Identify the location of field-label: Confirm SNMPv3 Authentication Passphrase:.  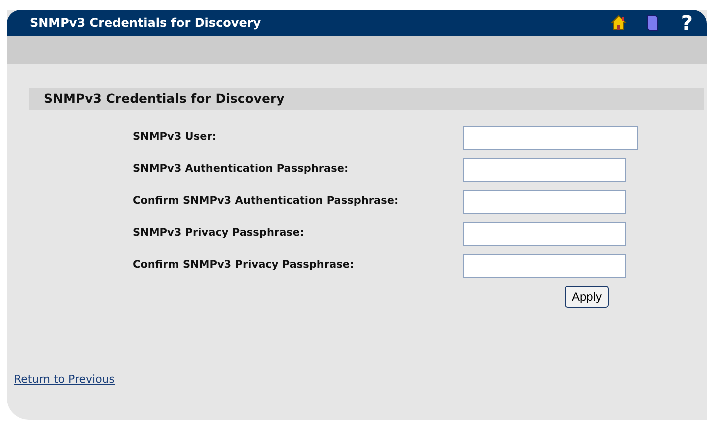
(266, 202).